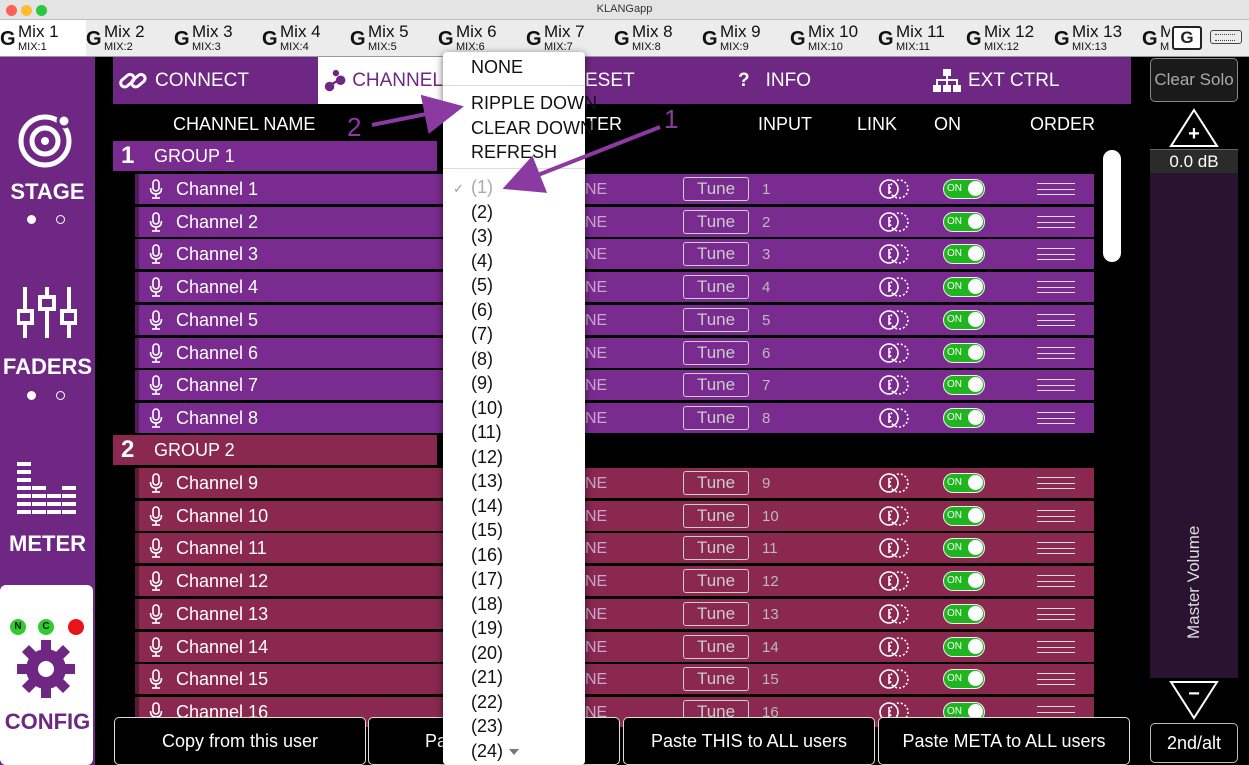  I want to click on meter-icon, so click(47, 490).